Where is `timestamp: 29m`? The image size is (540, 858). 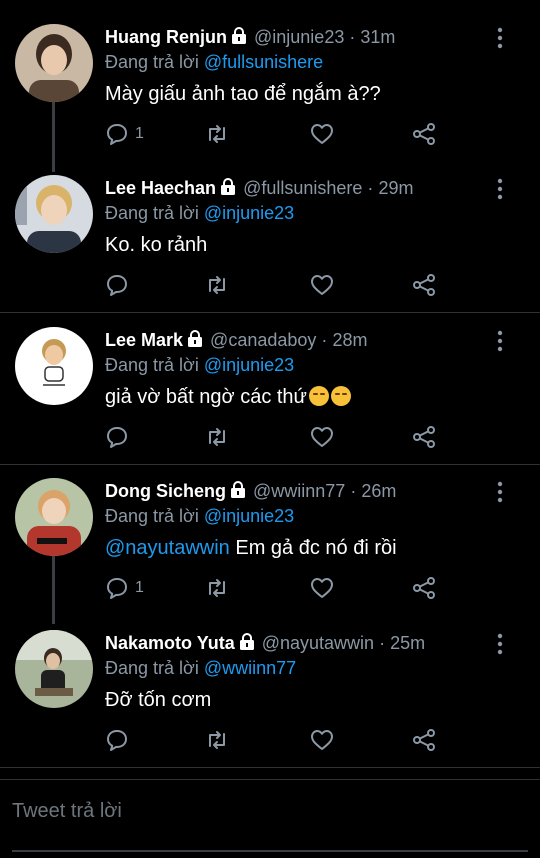 timestamp: 29m is located at coordinates (395, 188).